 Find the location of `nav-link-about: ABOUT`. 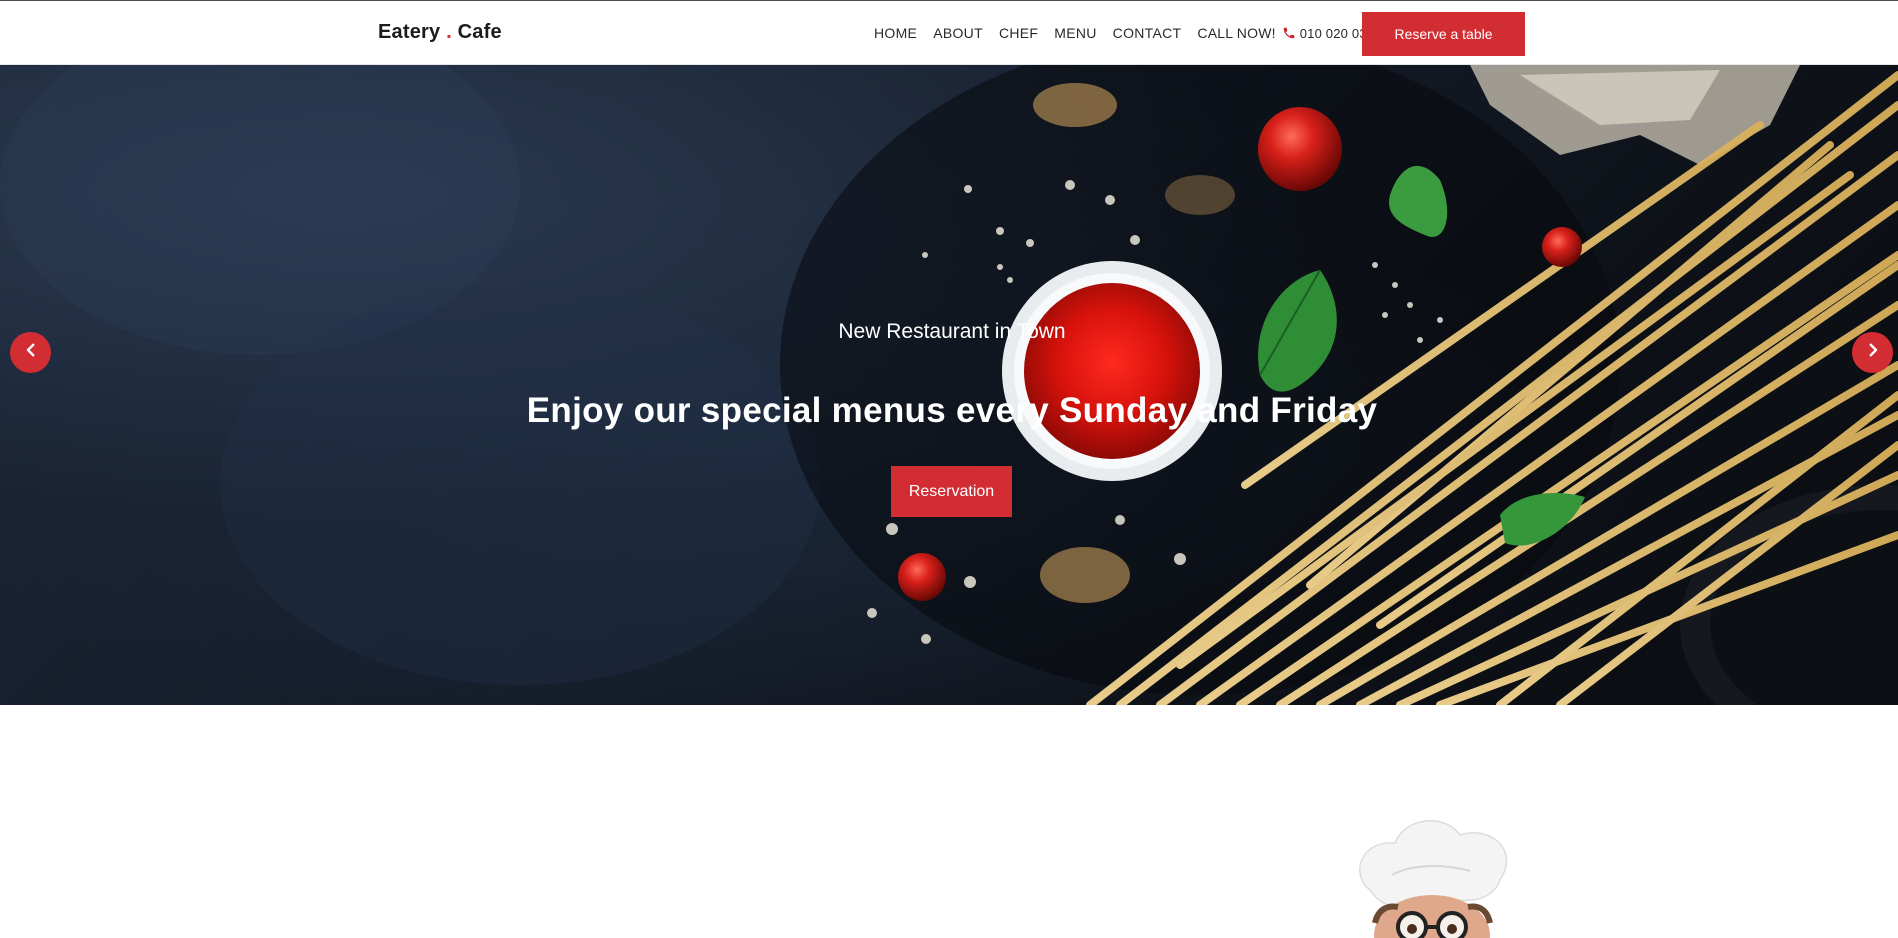

nav-link-about: ABOUT is located at coordinates (958, 33).